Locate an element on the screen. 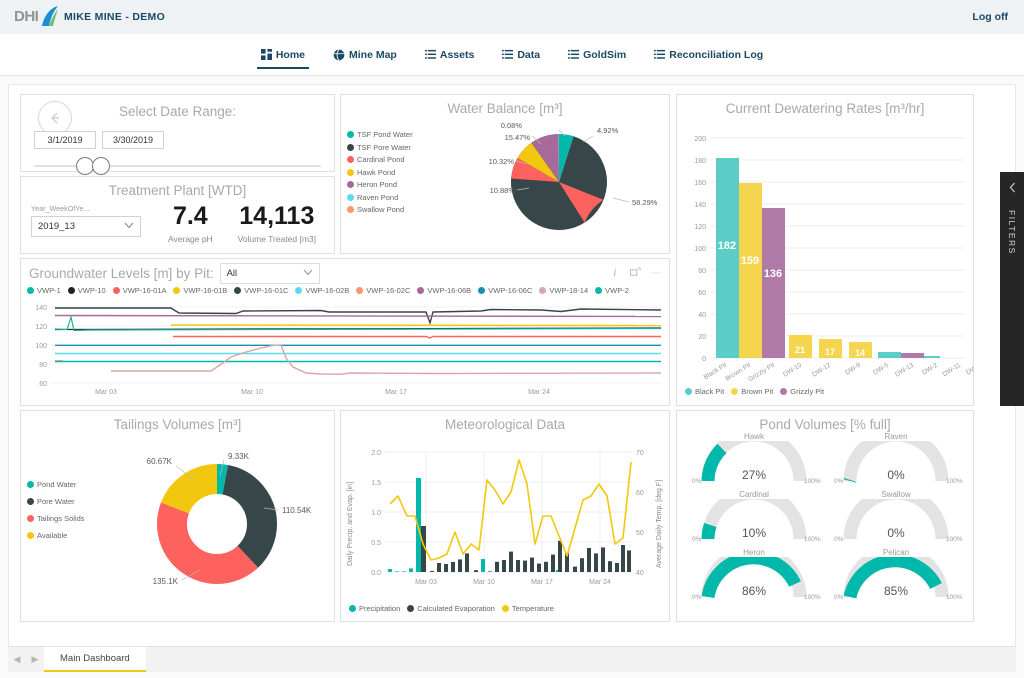 Image resolution: width=1024 pixels, height=678 pixels. legend-item: Temperature is located at coordinates (527, 608).